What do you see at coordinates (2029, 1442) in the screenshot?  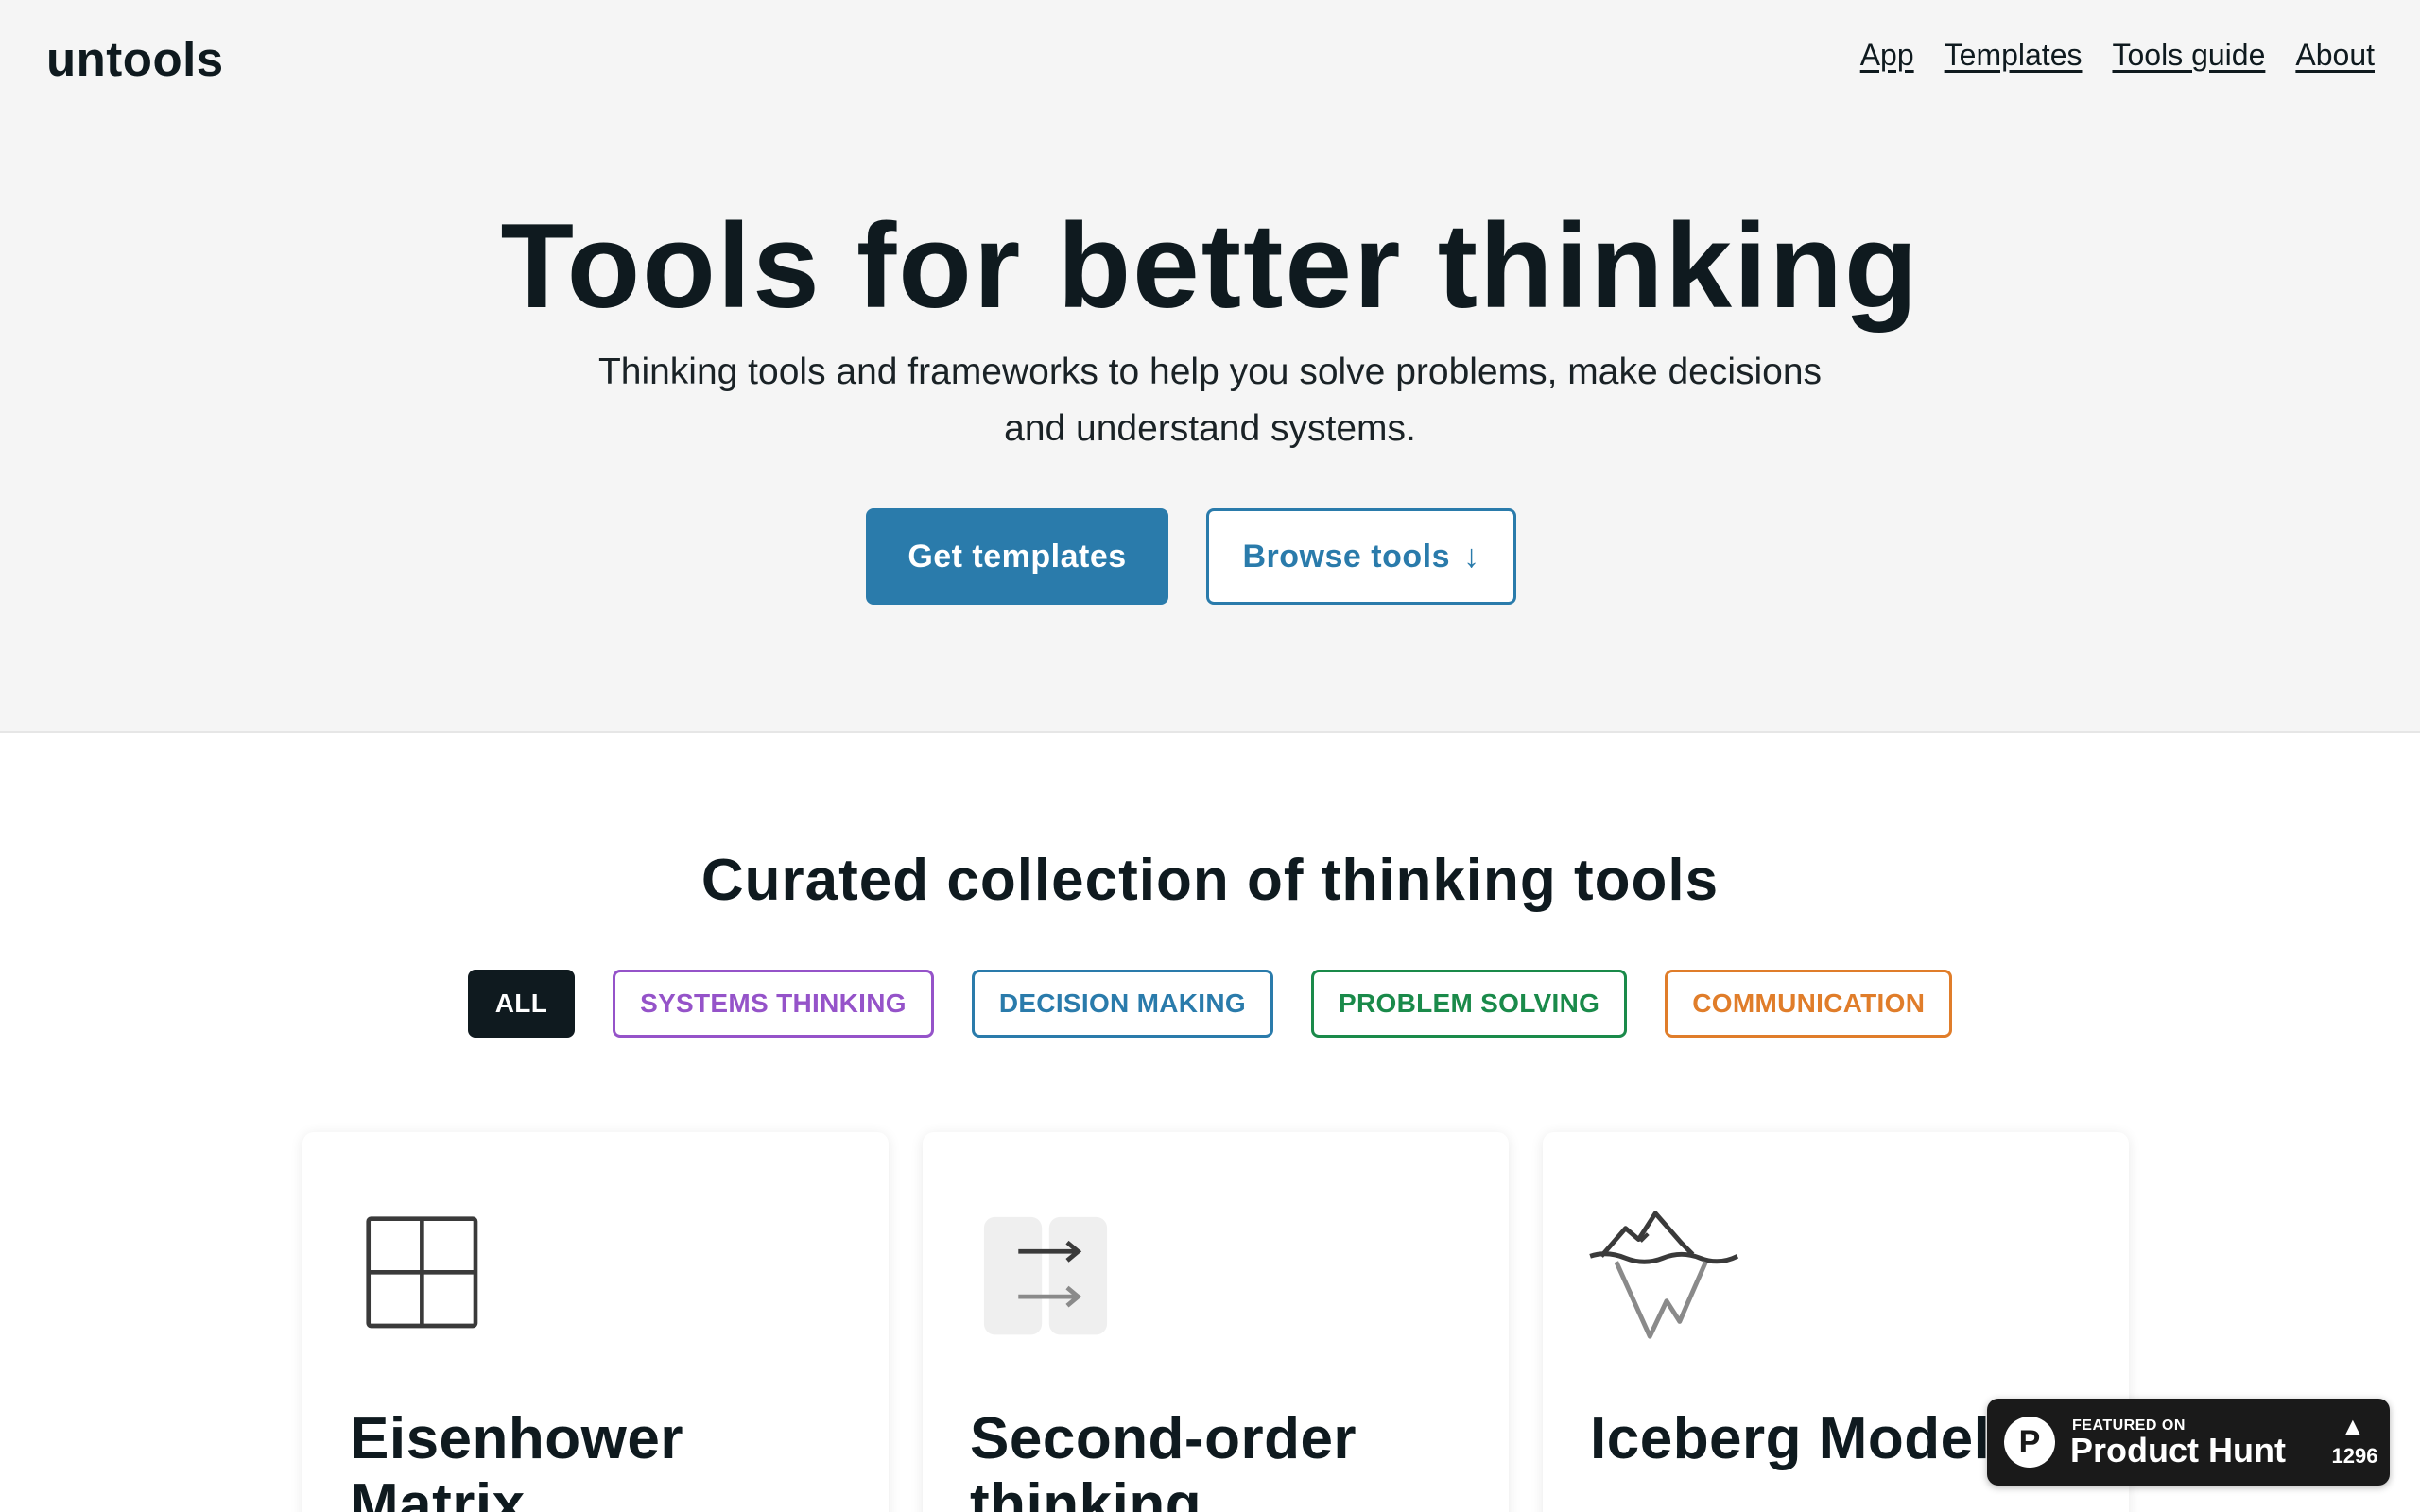 I see `product-hunt-logo-icon: P` at bounding box center [2029, 1442].